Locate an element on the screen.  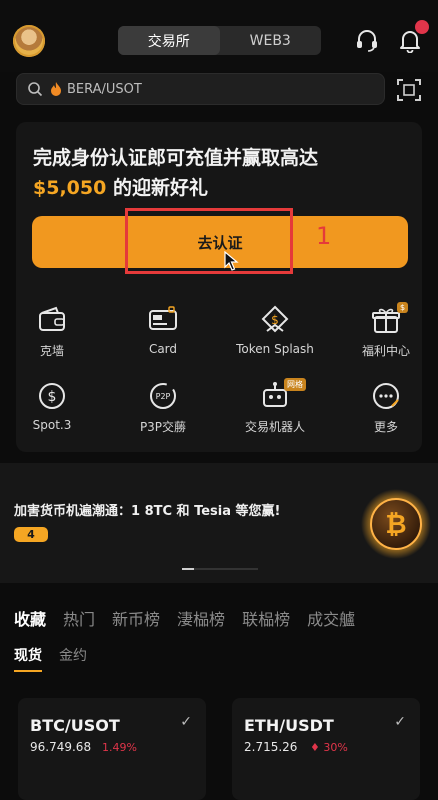
search-bar: BERA/USOT is located at coordinates (200, 89).